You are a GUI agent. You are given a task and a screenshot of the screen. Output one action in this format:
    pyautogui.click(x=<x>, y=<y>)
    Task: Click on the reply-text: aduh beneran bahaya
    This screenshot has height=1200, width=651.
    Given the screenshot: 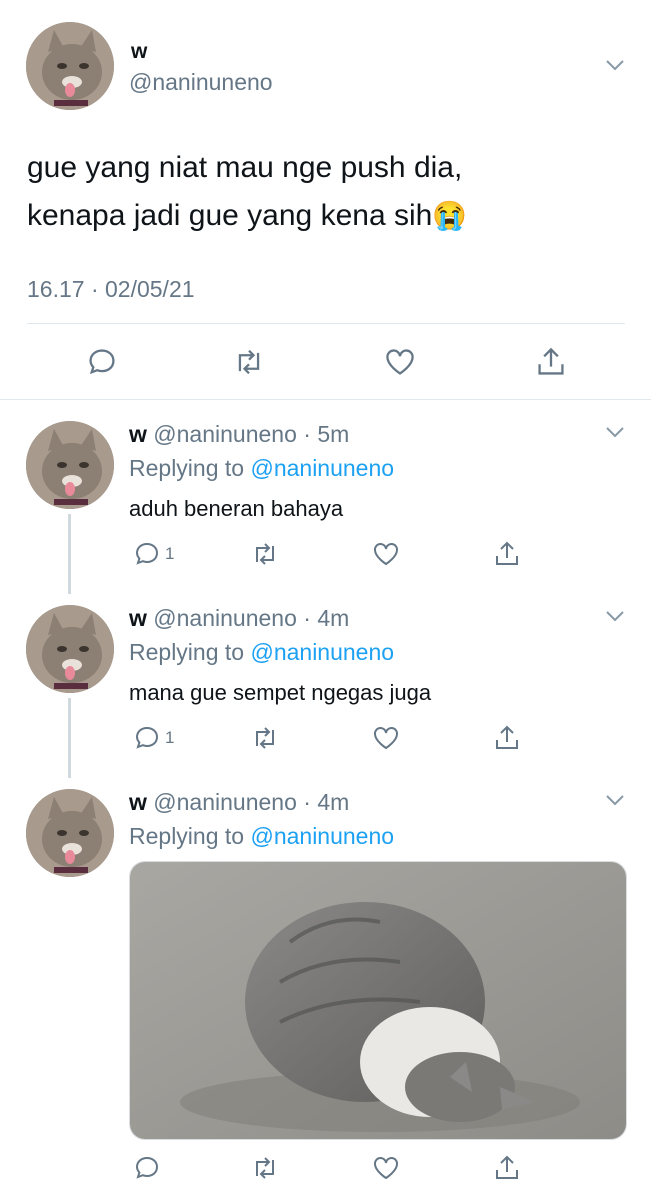 What is the action you would take?
    pyautogui.click(x=236, y=508)
    